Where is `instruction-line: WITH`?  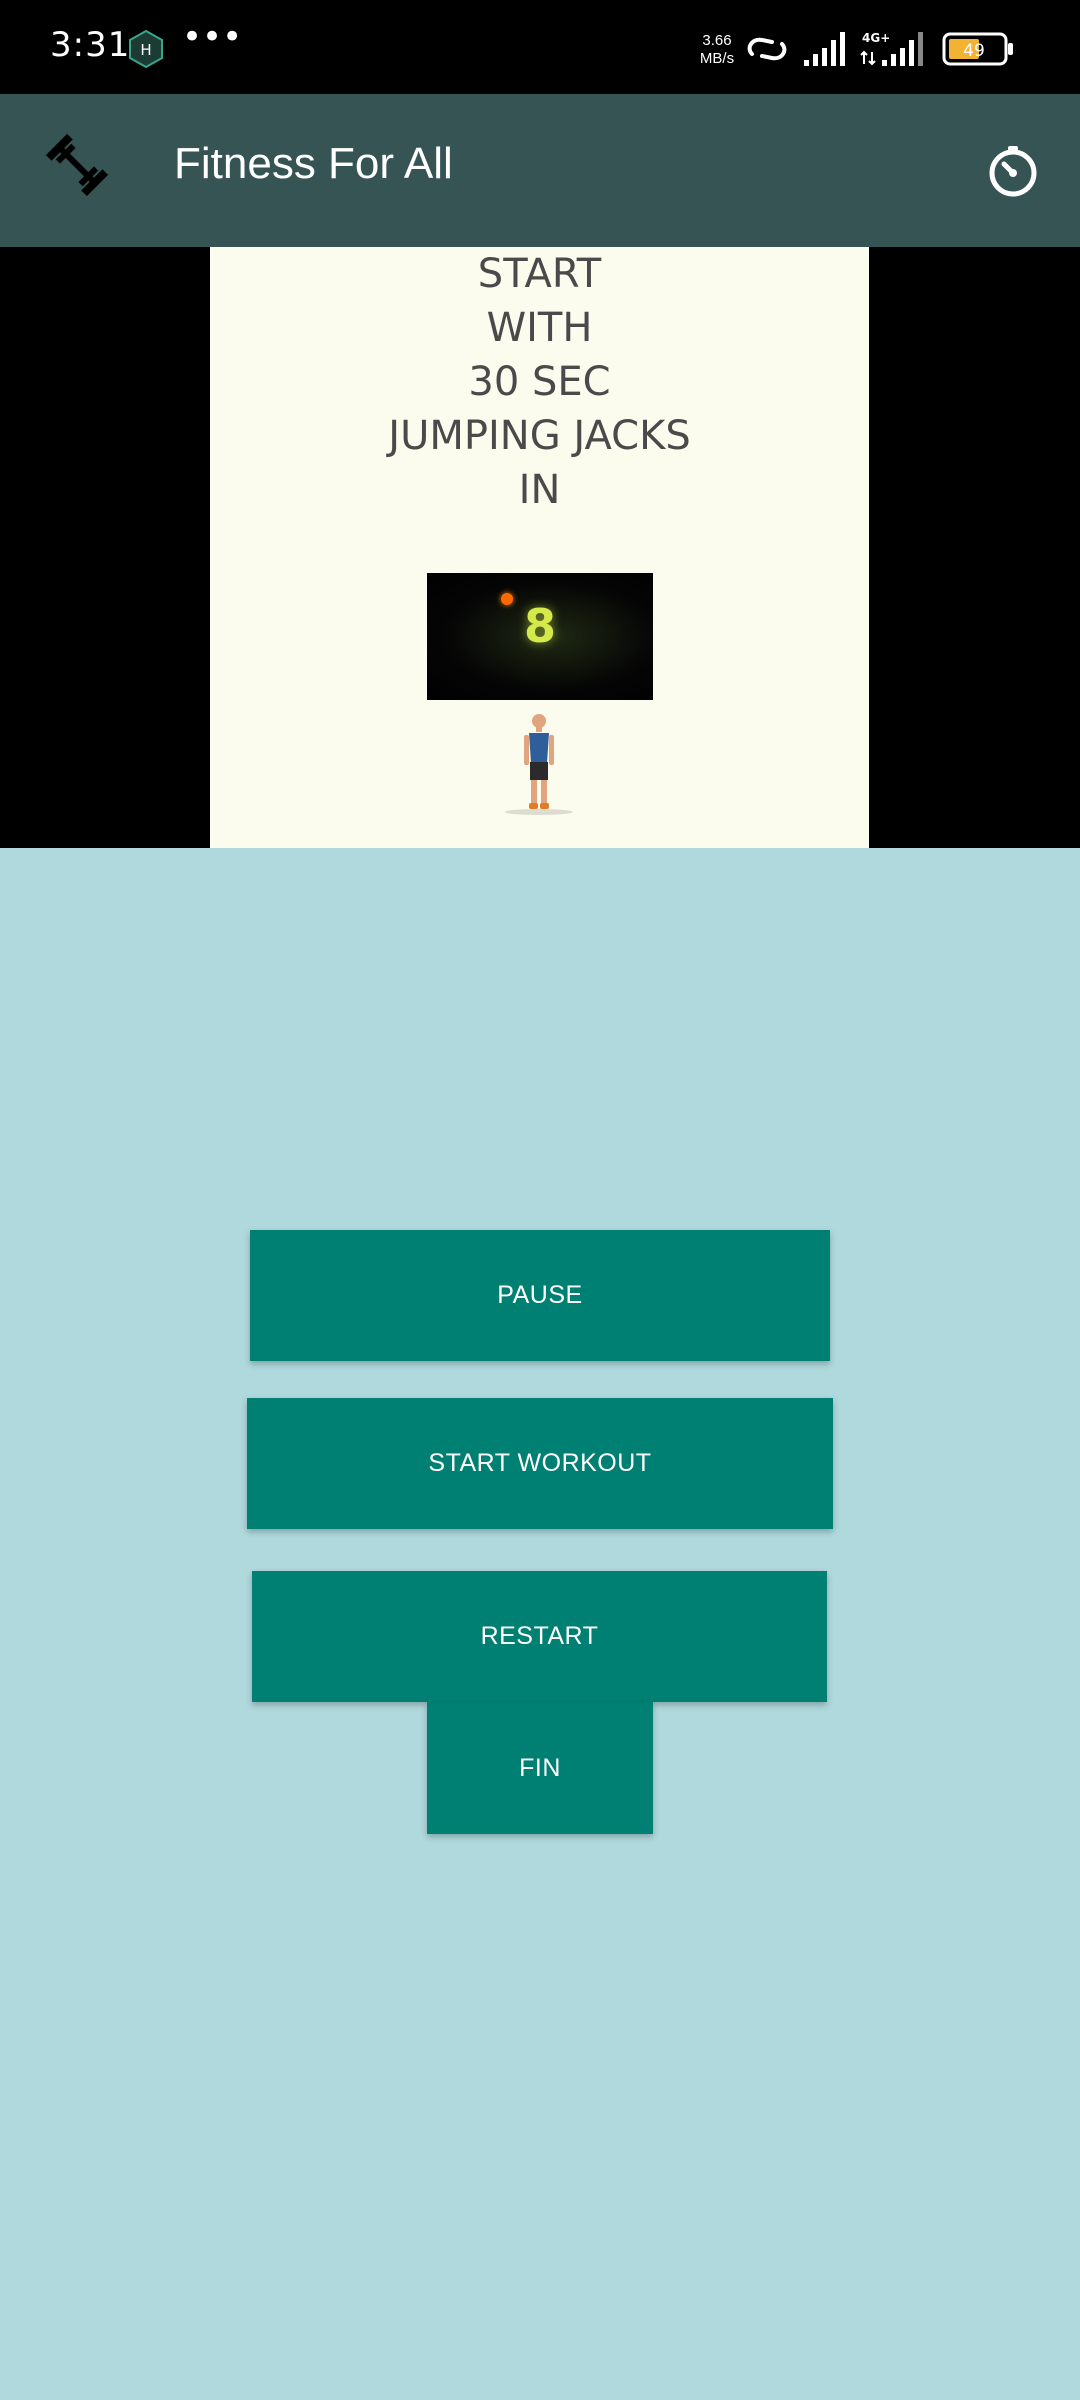
instruction-line: WITH is located at coordinates (539, 328).